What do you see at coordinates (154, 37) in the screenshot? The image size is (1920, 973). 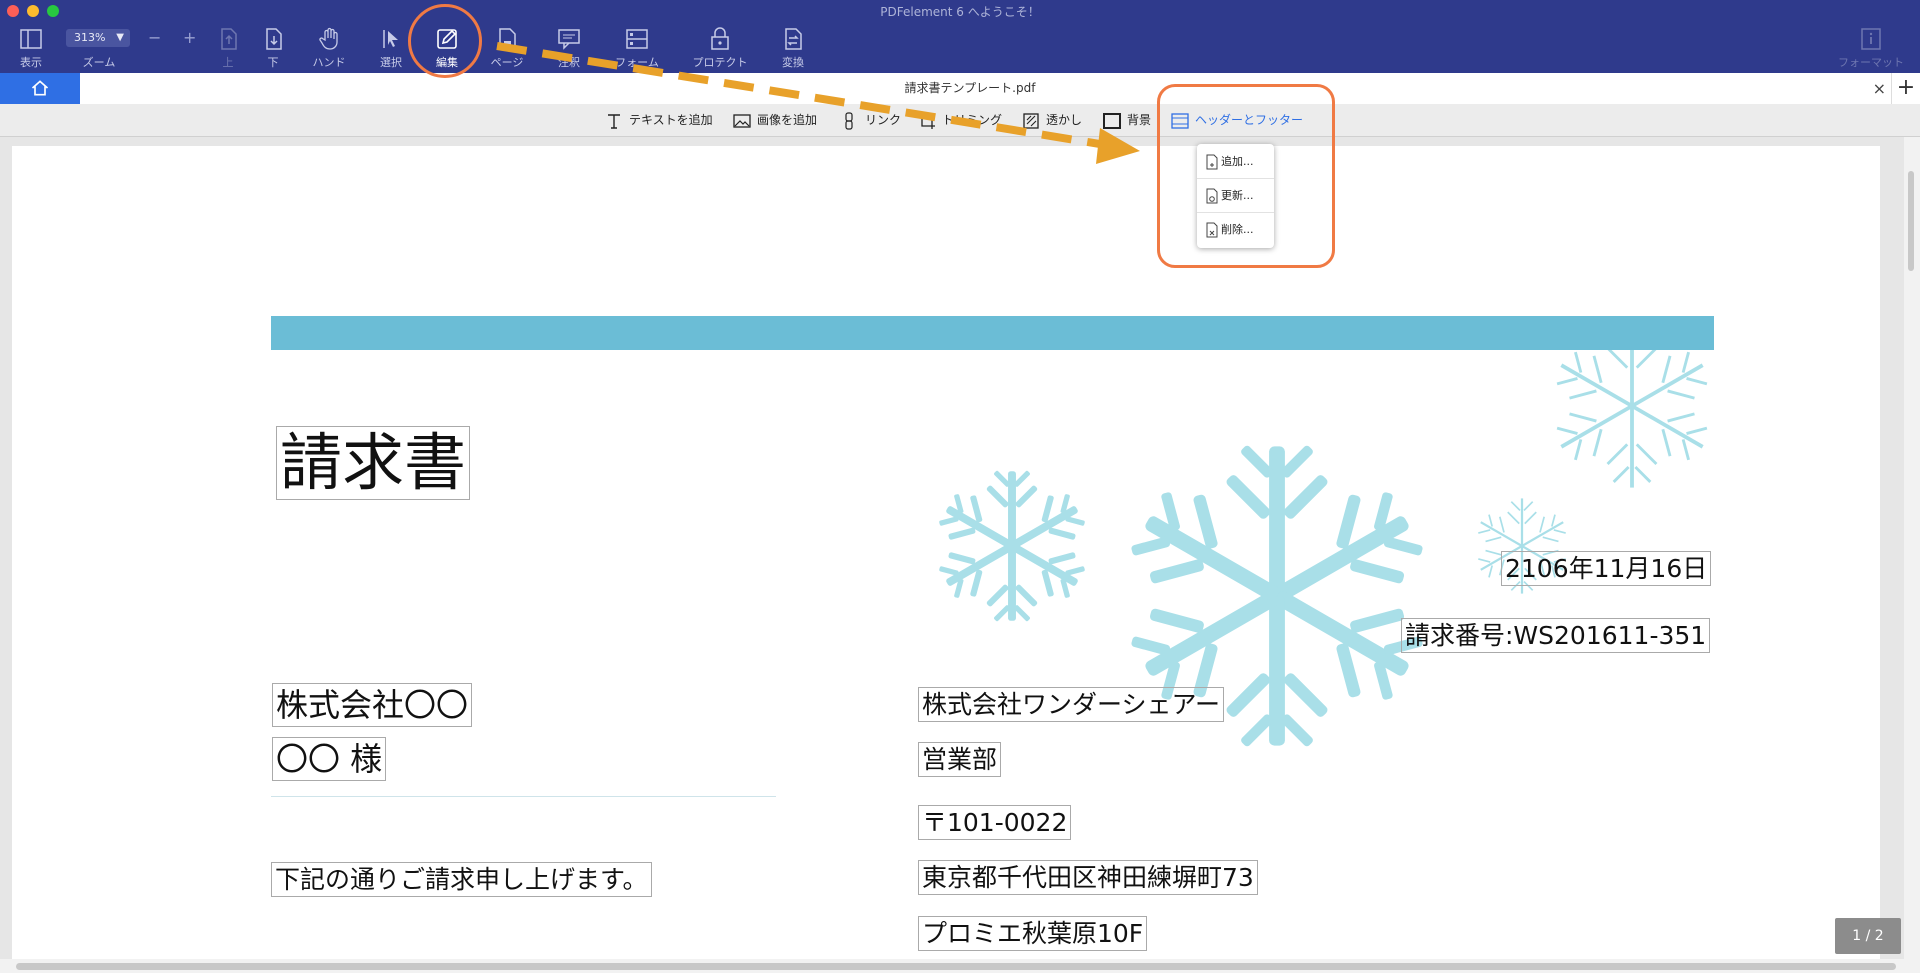 I see `zoom-out-button: −` at bounding box center [154, 37].